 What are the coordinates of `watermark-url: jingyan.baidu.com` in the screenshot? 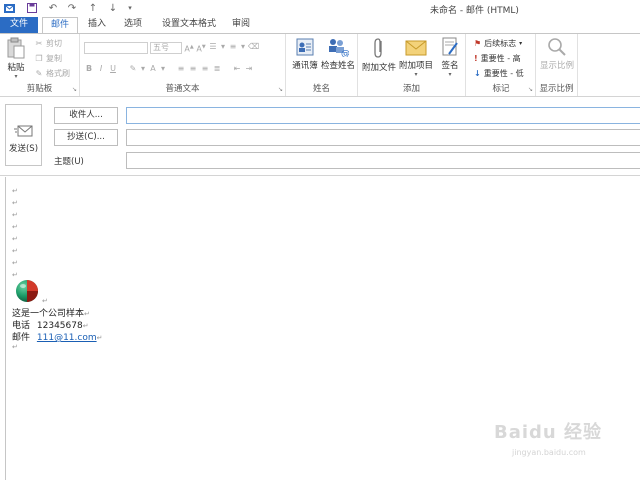 It's located at (549, 452).